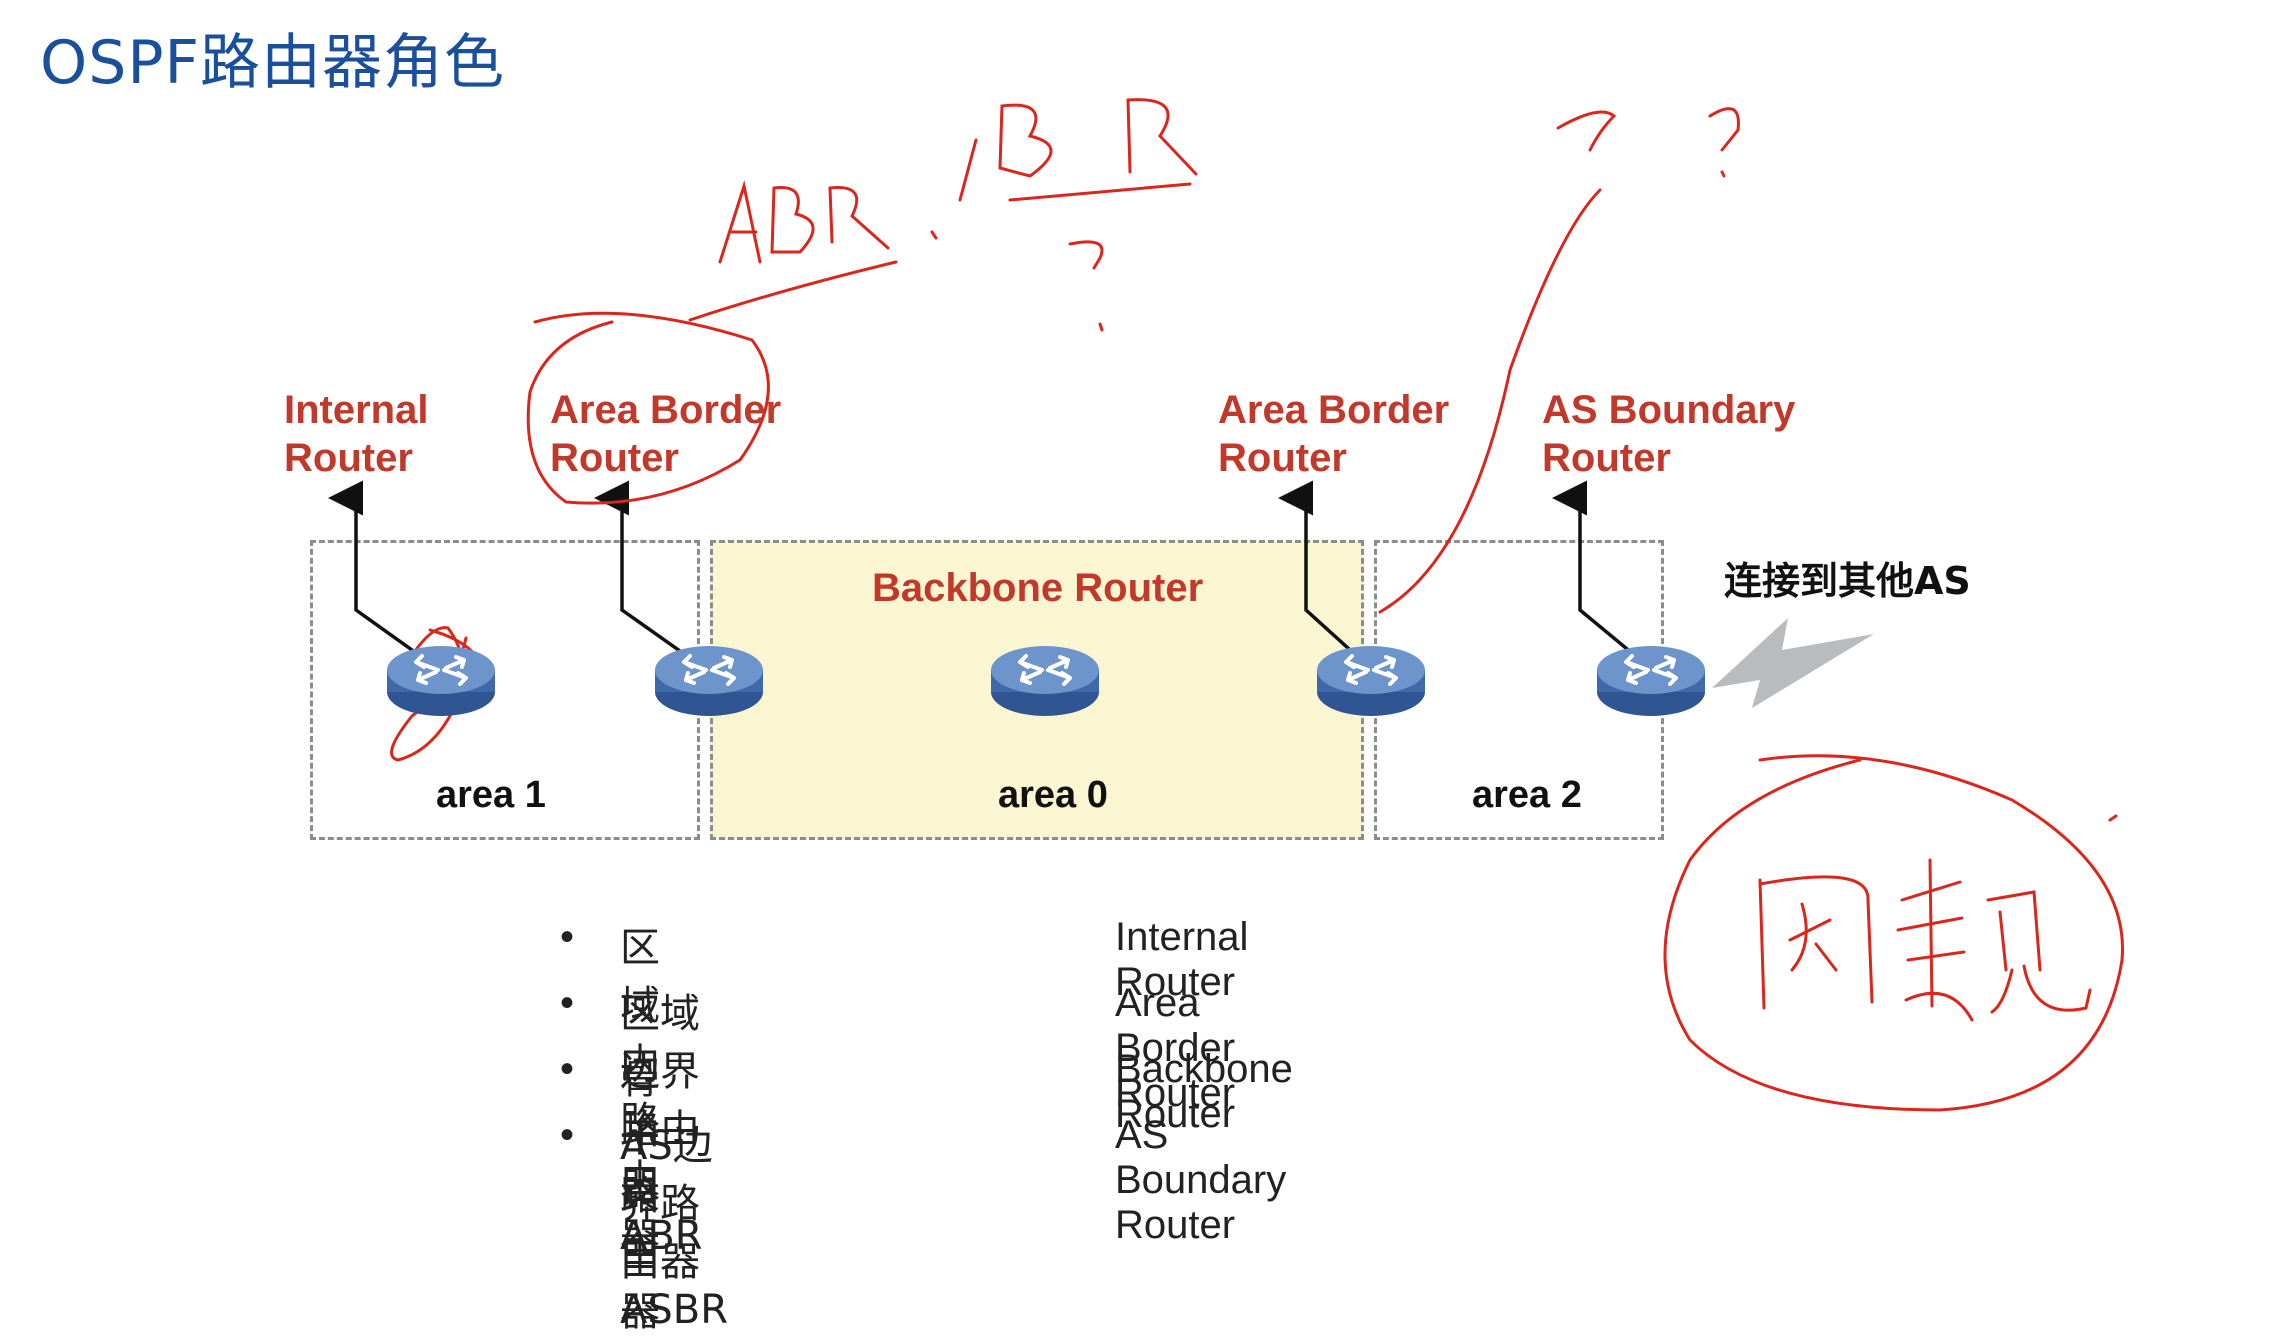 This screenshot has height=1337, width=2294. What do you see at coordinates (1793, 663) in the screenshot?
I see `lightning-icon` at bounding box center [1793, 663].